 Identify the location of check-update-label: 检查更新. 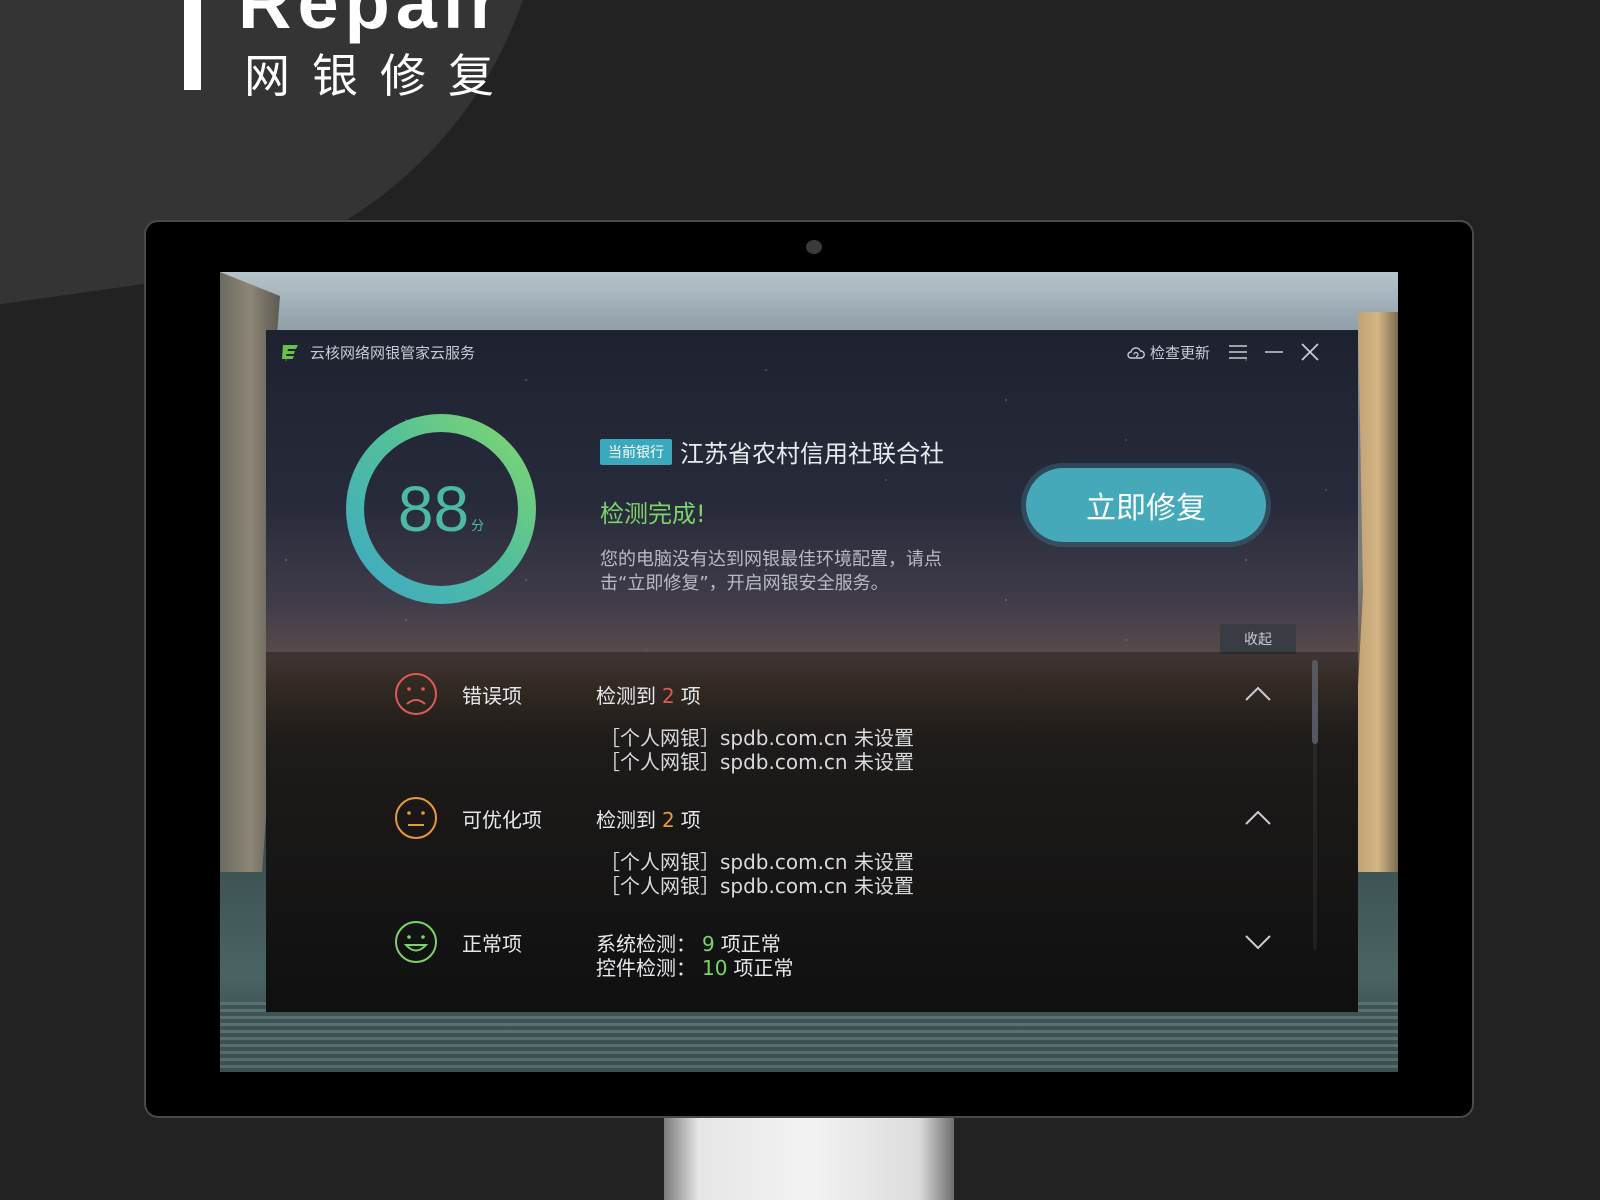
(1180, 353).